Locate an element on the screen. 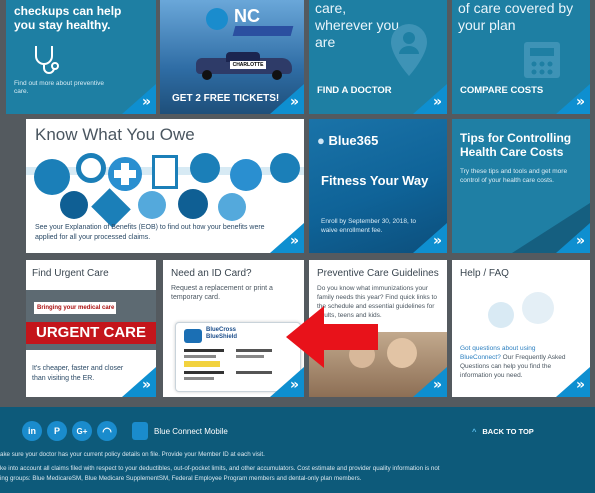 This screenshot has height=493, width=595. blue365-logo: ● Blue365 is located at coordinates (348, 140).